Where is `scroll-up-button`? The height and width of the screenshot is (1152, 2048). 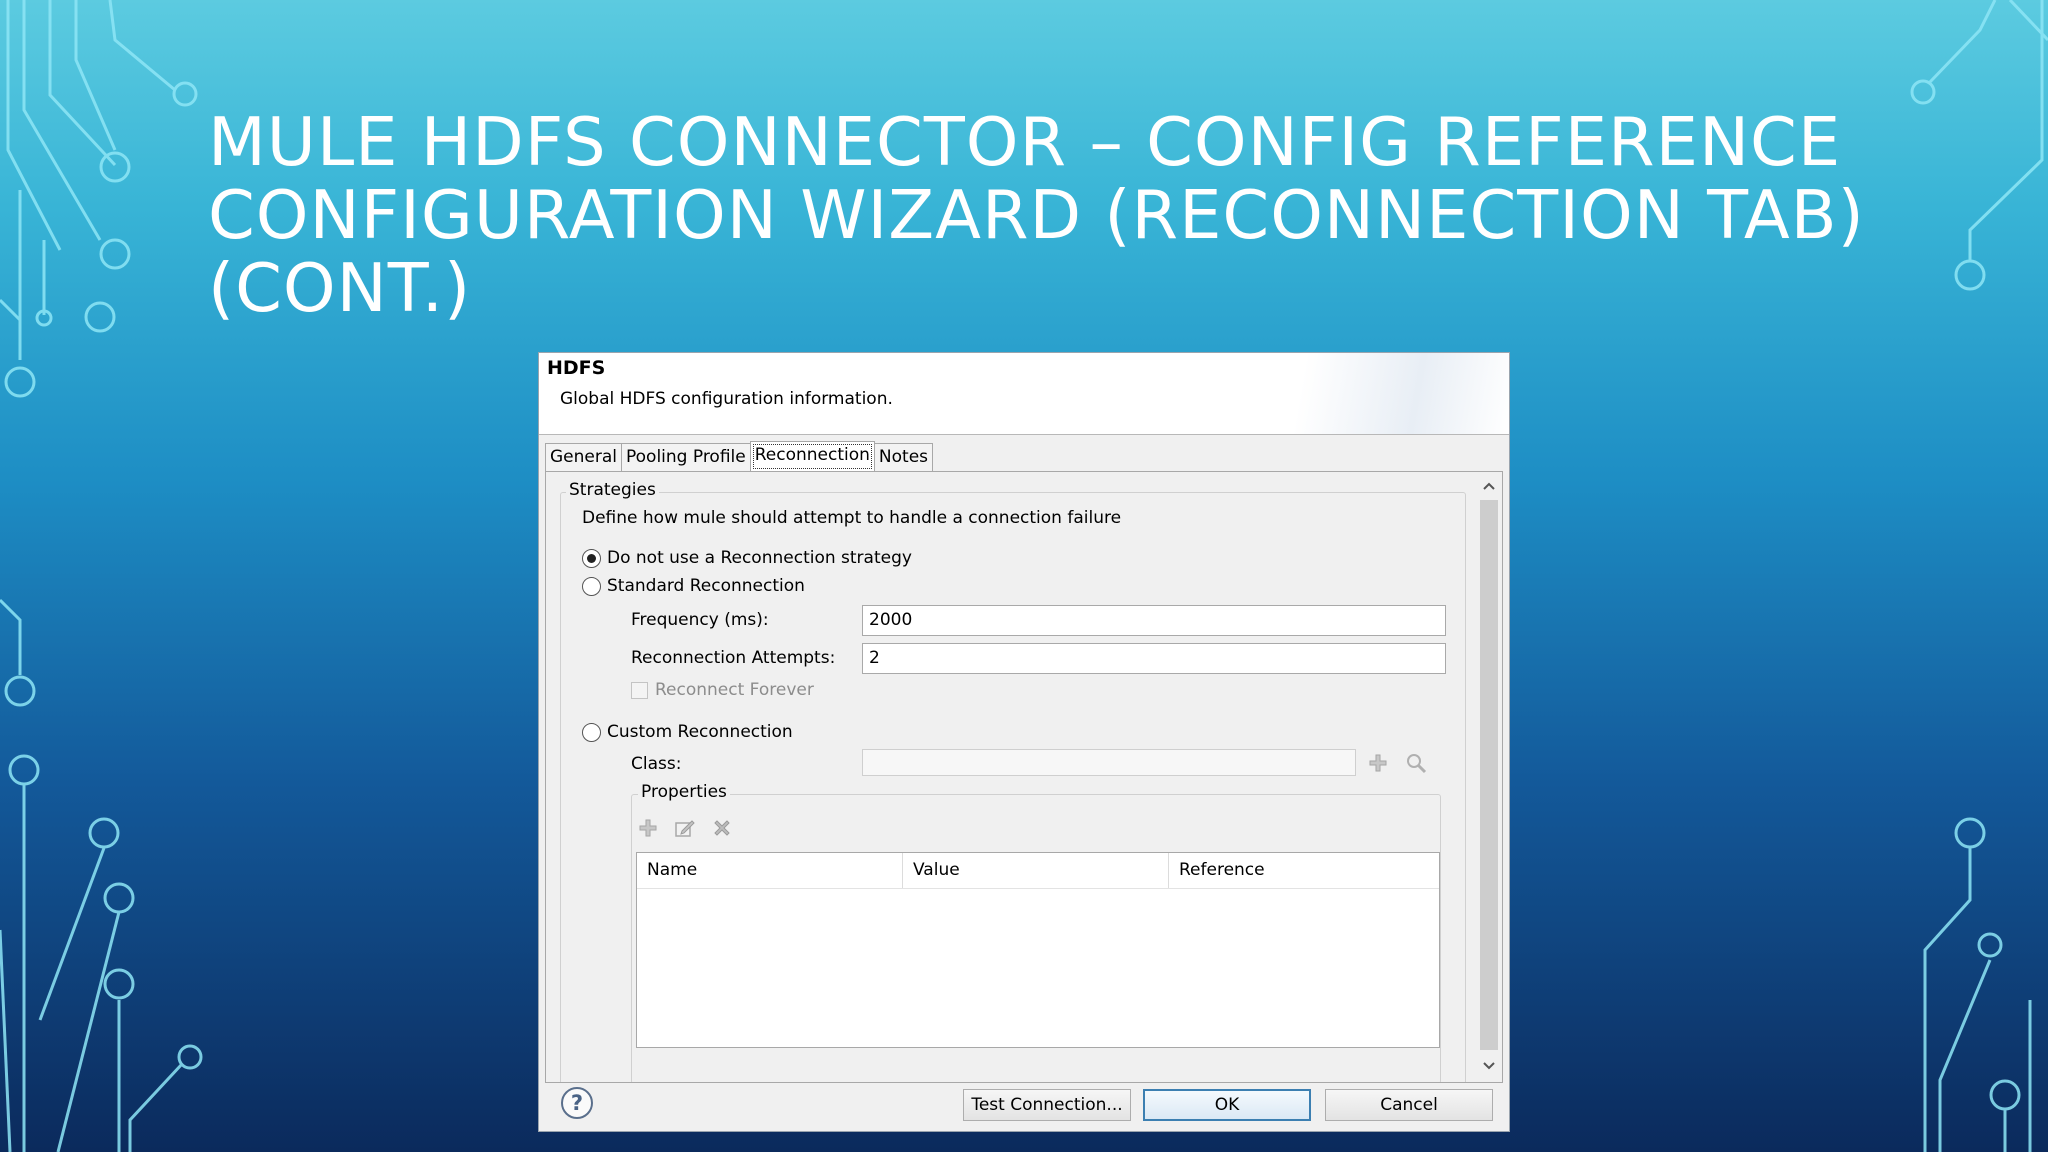 scroll-up-button is located at coordinates (1489, 486).